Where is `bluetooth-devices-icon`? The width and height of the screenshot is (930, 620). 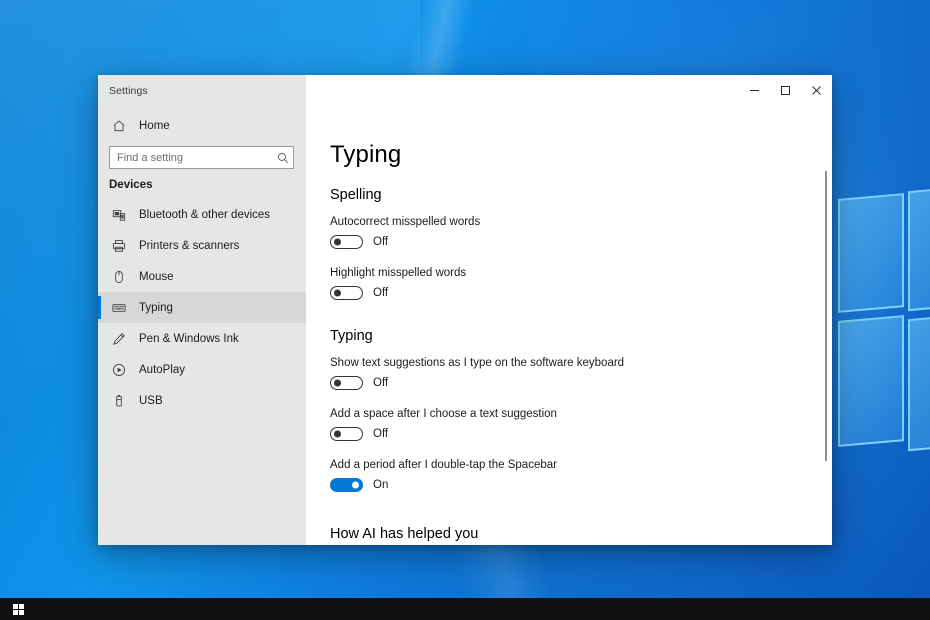 bluetooth-devices-icon is located at coordinates (119, 215).